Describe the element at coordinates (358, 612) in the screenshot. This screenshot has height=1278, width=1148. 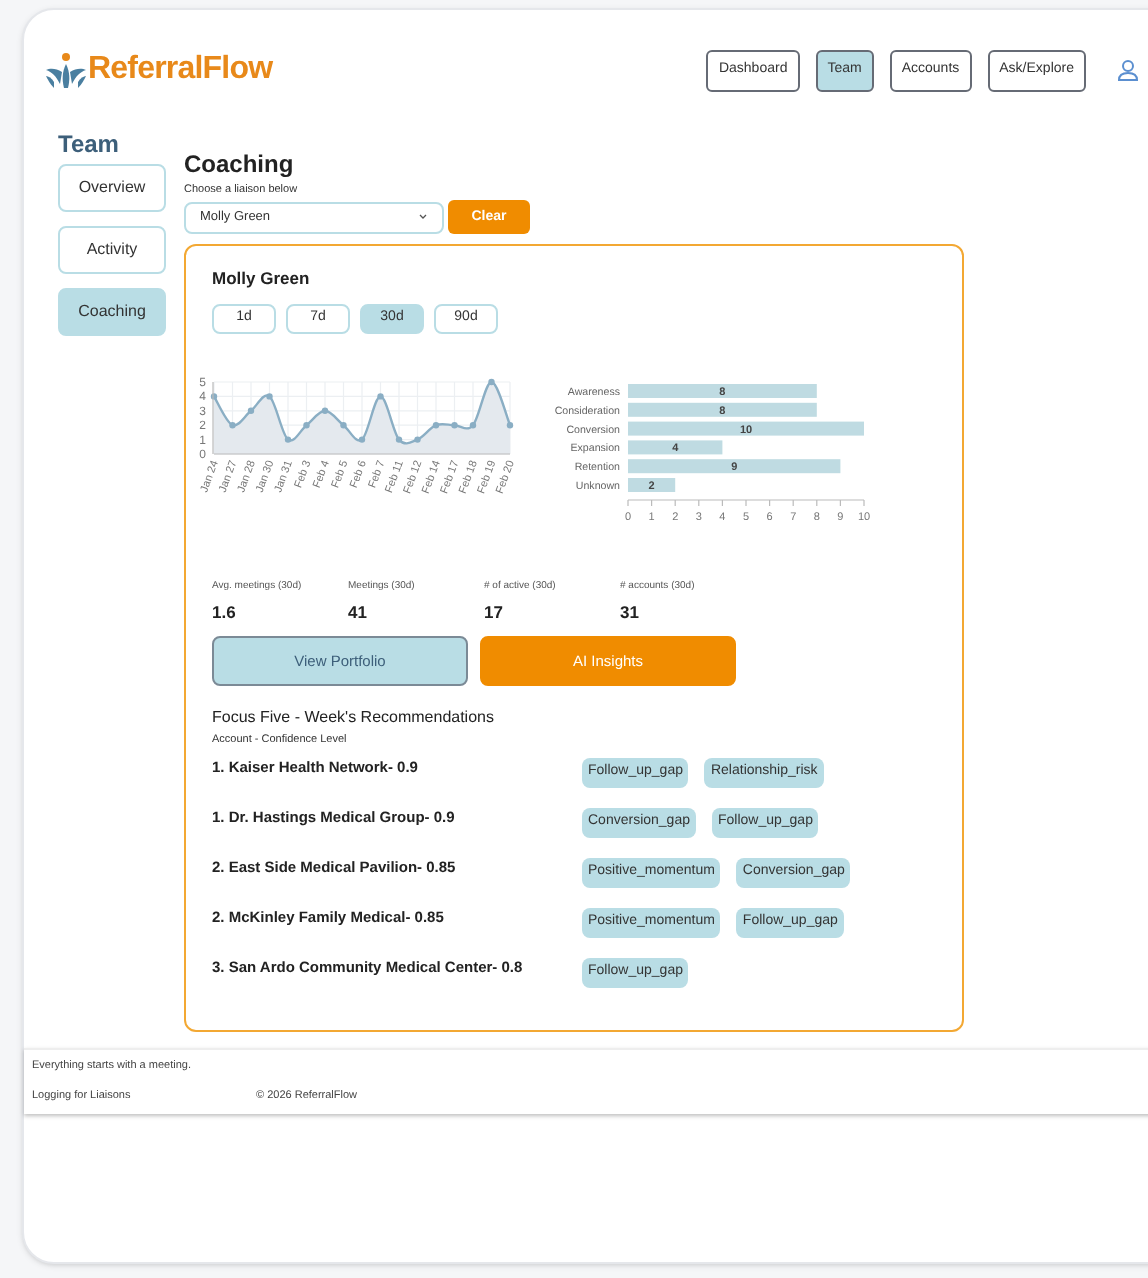
I see `stat-value: 41` at that location.